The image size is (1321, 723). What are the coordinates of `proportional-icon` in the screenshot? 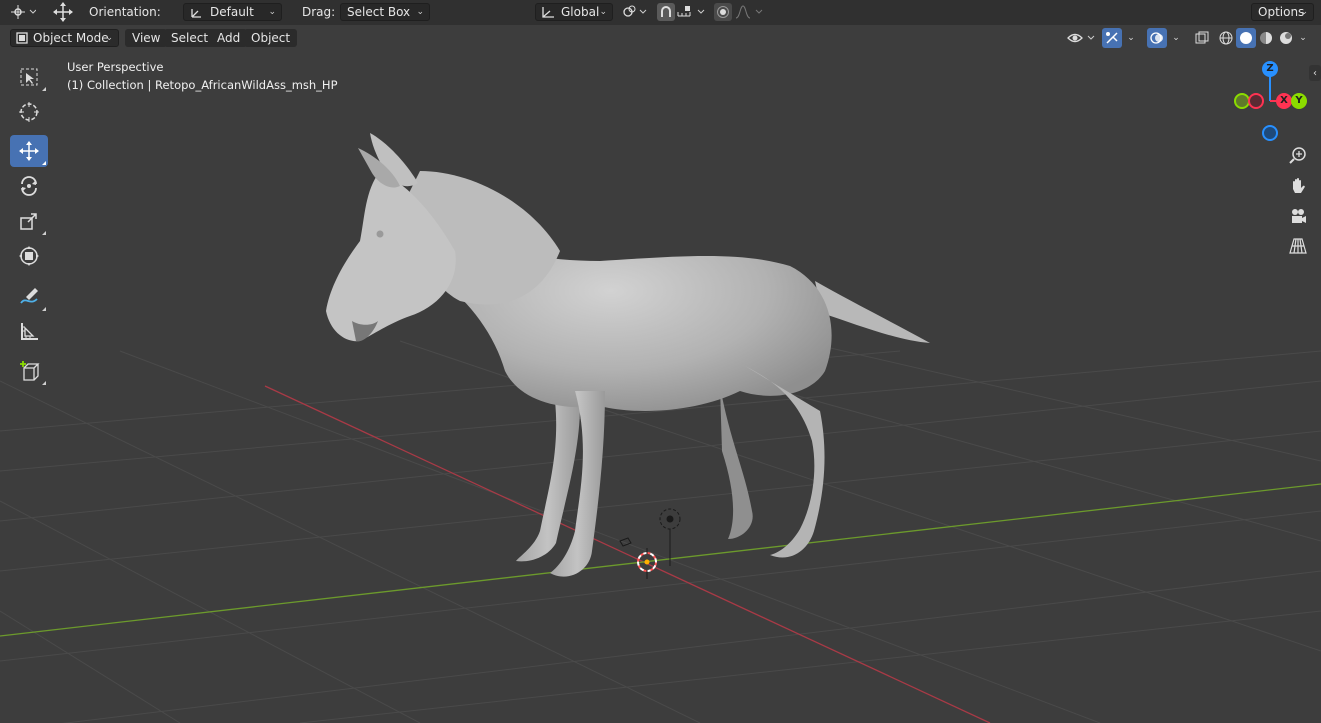 It's located at (723, 12).